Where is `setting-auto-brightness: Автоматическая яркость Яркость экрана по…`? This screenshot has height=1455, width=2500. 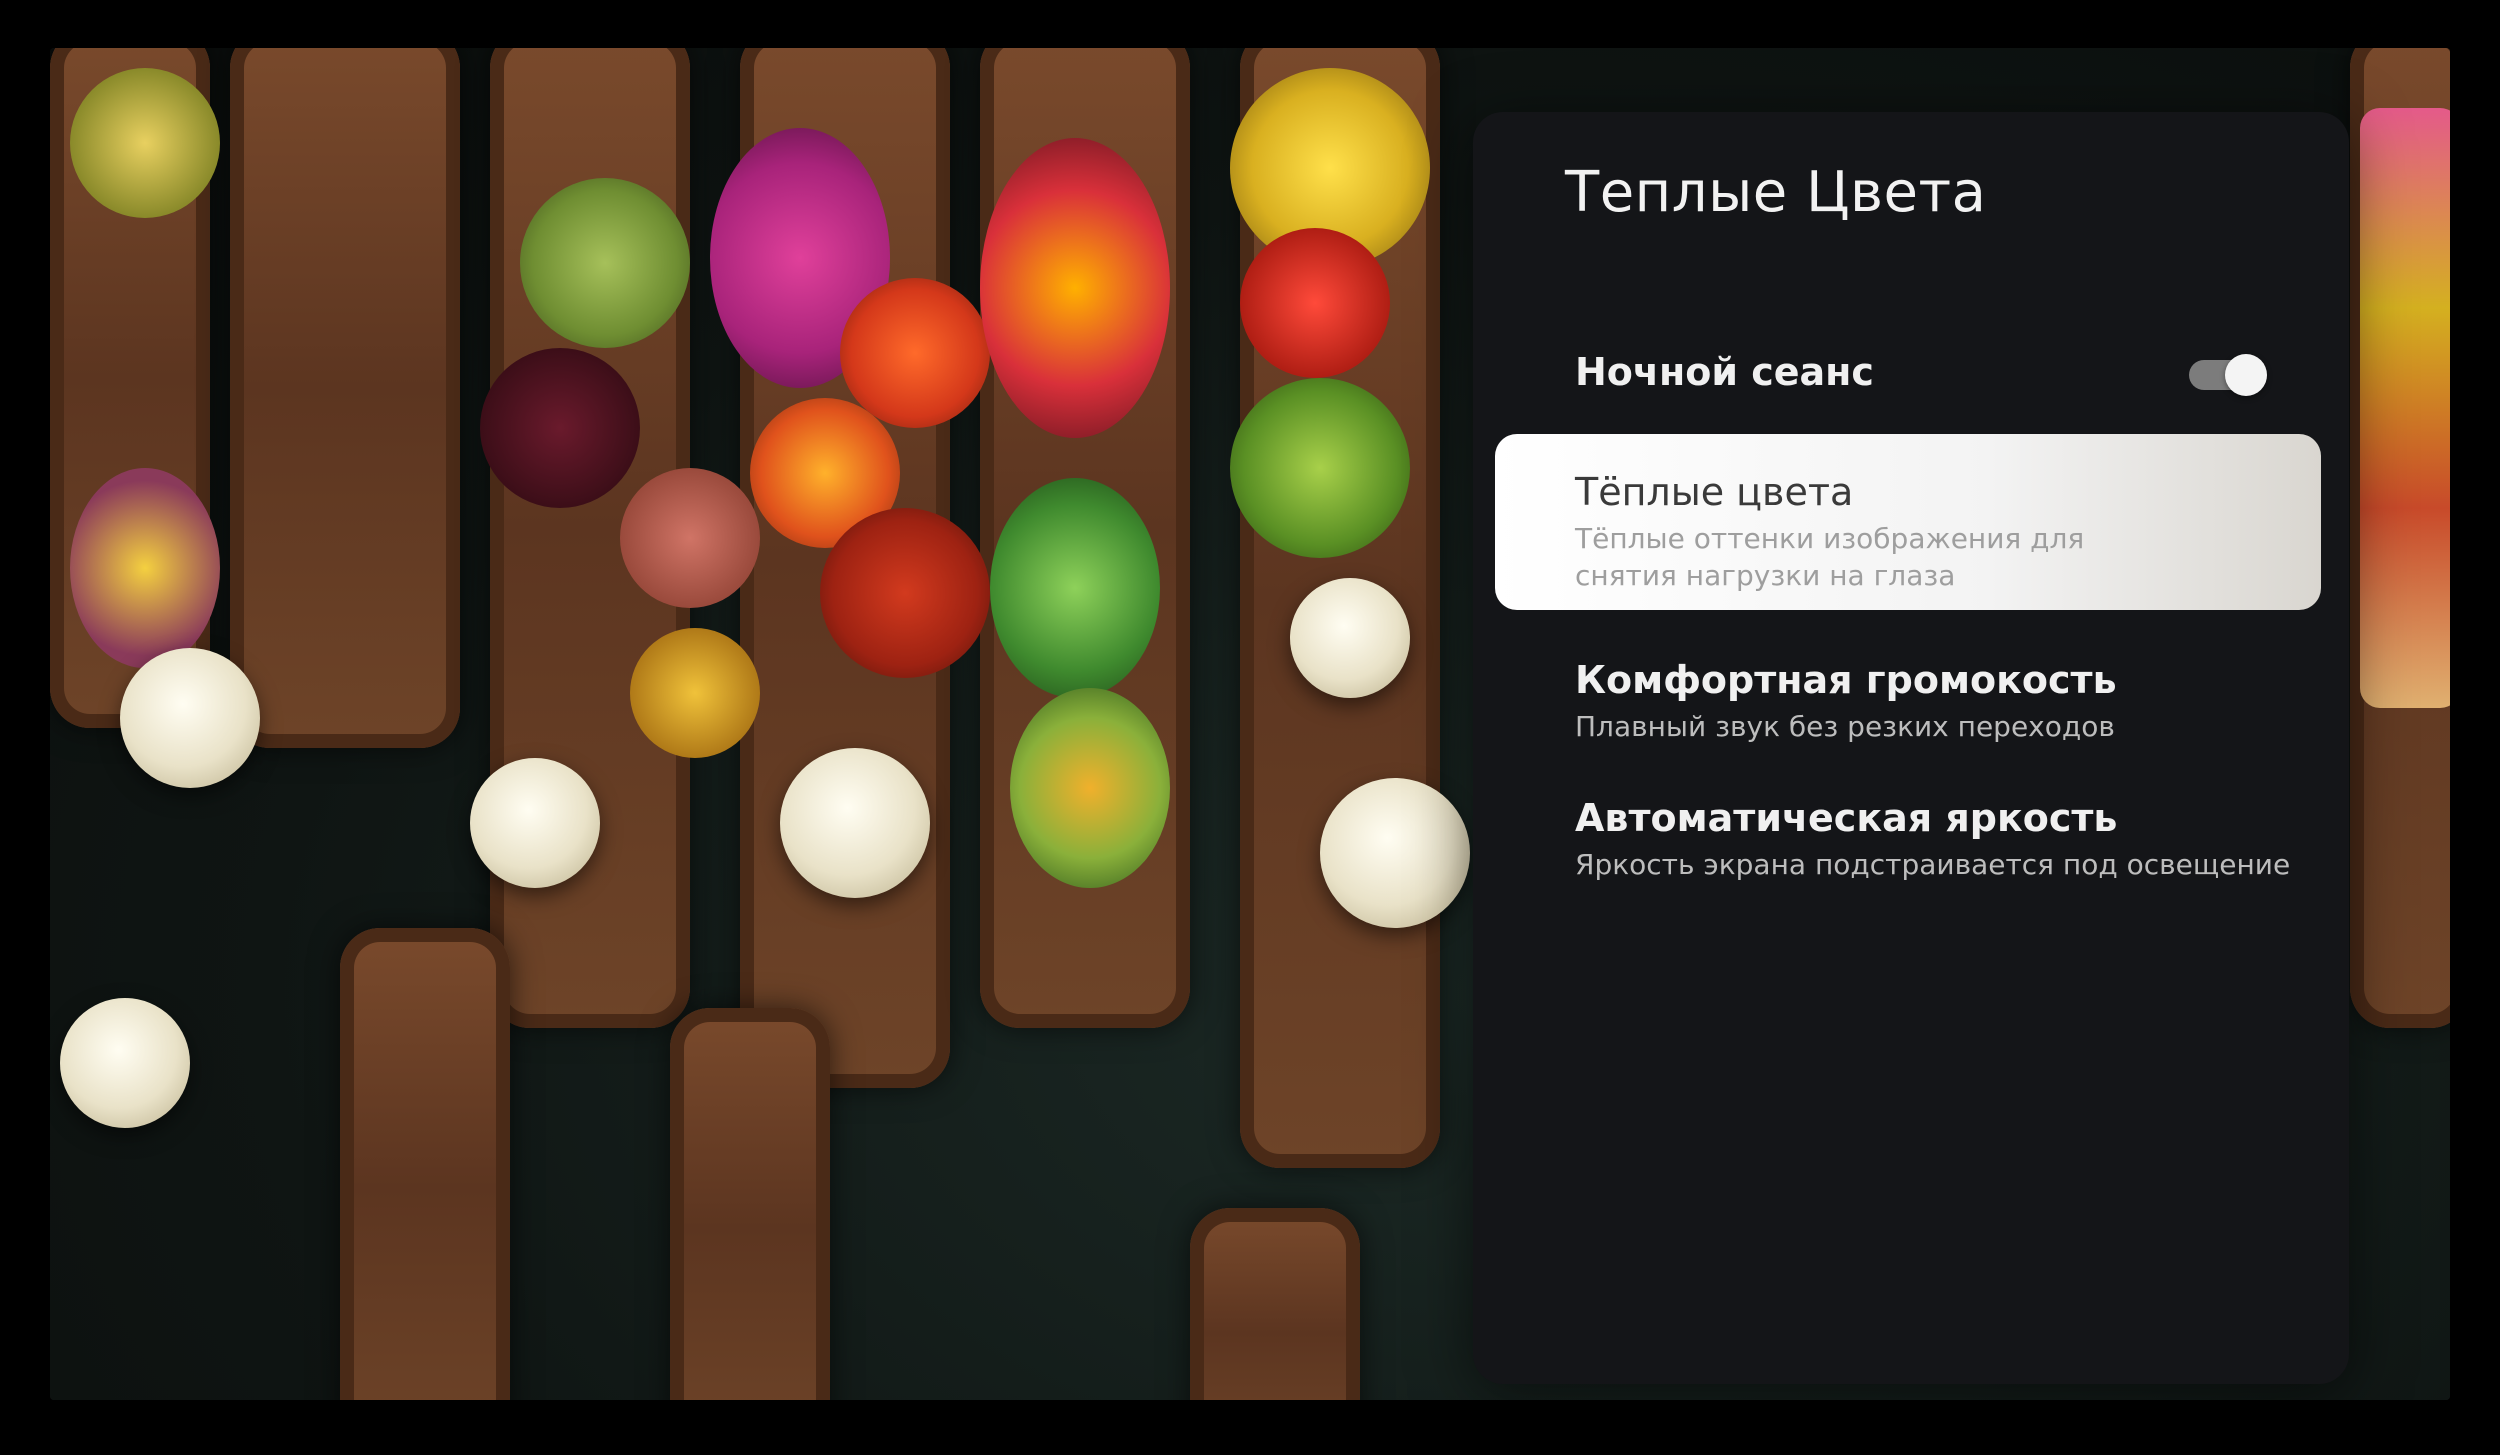 setting-auto-brightness: Автоматическая яркость Яркость экрана по… is located at coordinates (1908, 843).